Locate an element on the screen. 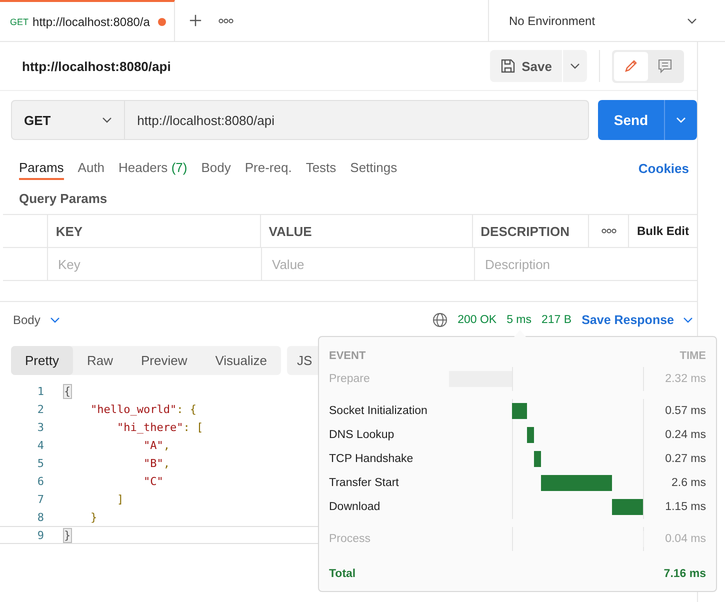 The width and height of the screenshot is (725, 602). method-select: GET is located at coordinates (68, 120).